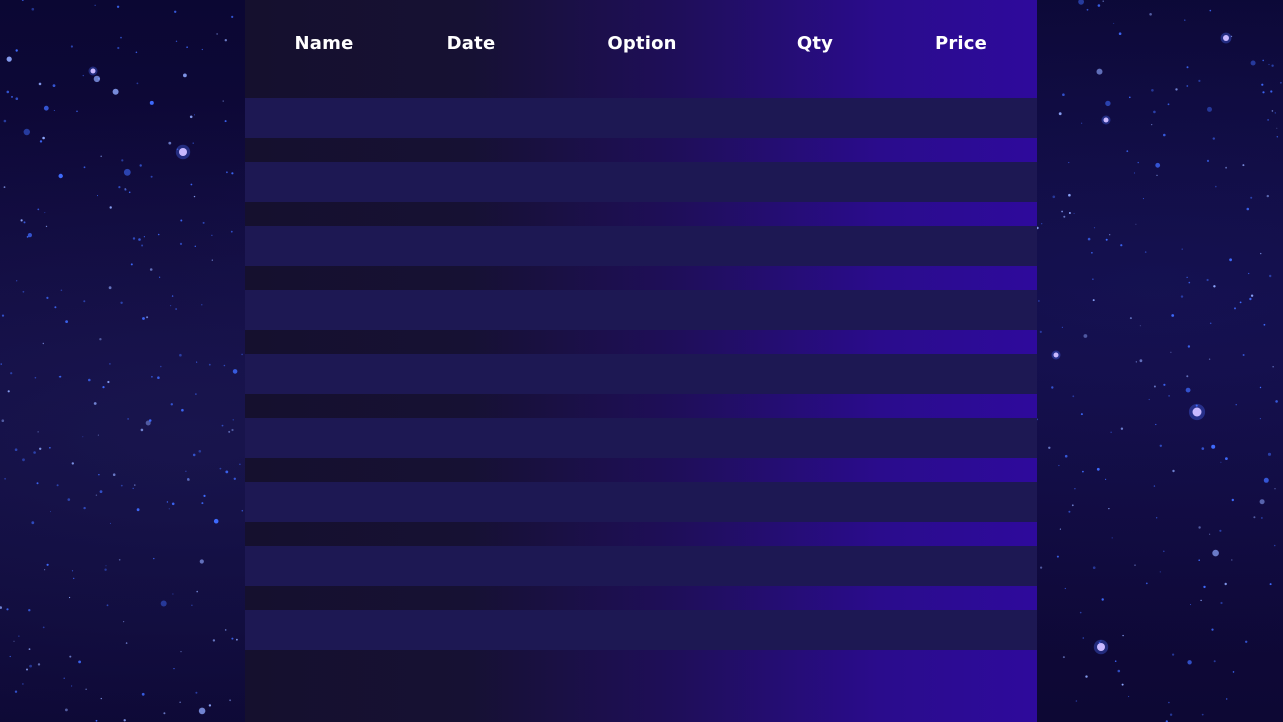 This screenshot has width=1283, height=722. I want to click on column-header-qty: Qty, so click(815, 43).